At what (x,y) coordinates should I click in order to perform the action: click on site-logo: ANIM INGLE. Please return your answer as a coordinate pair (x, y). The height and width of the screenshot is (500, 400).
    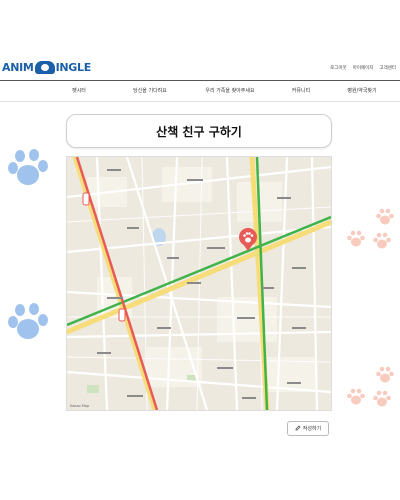
    Looking at the image, I should click on (46, 67).